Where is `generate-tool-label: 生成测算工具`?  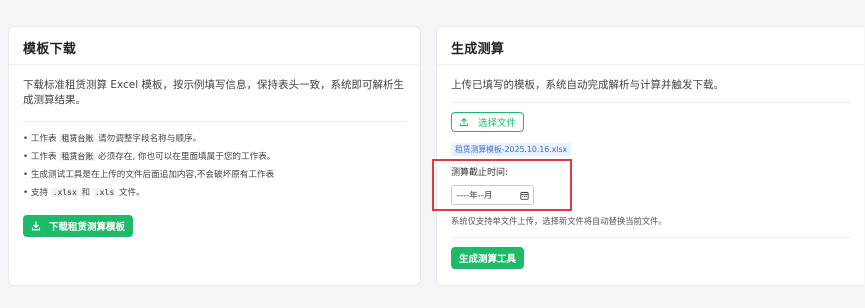
generate-tool-label: 生成测算工具 is located at coordinates (488, 259).